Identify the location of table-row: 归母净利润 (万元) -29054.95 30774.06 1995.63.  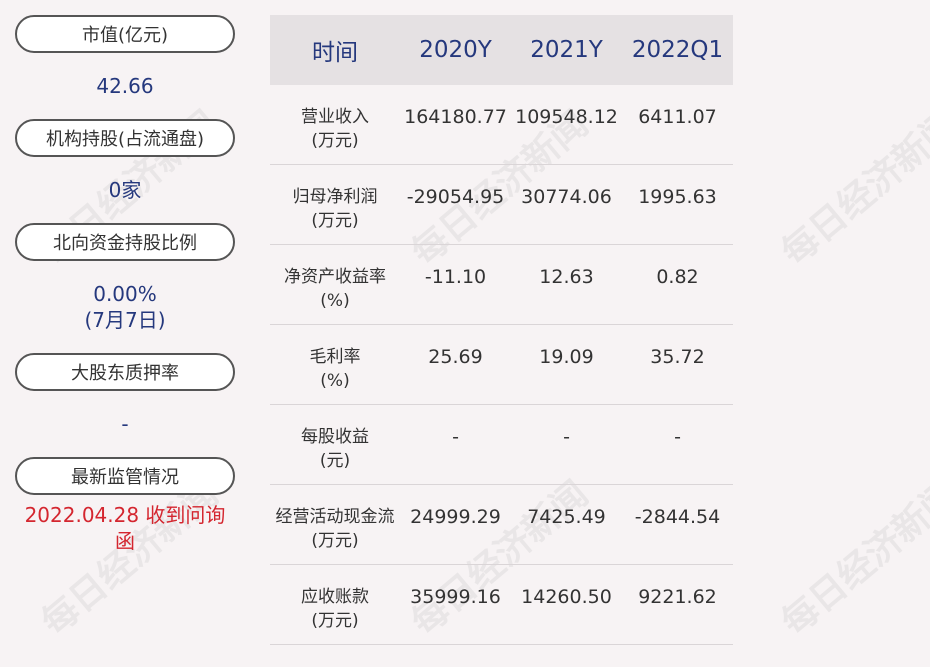
(501, 205).